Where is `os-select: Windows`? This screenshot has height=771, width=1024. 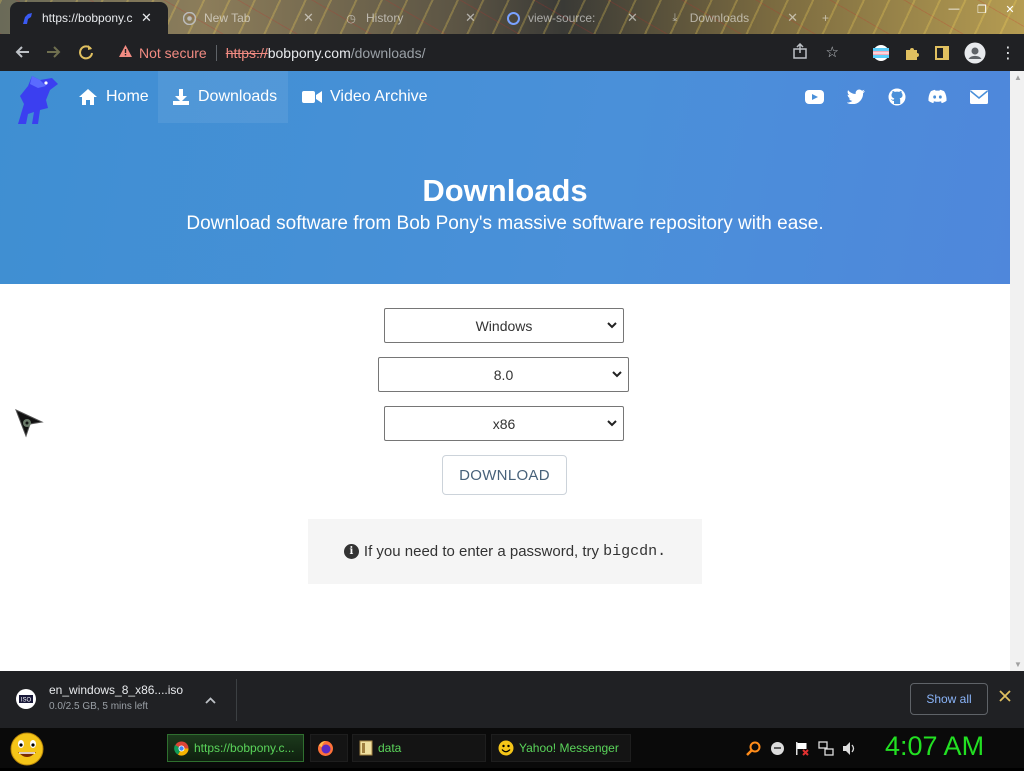 os-select: Windows is located at coordinates (504, 325).